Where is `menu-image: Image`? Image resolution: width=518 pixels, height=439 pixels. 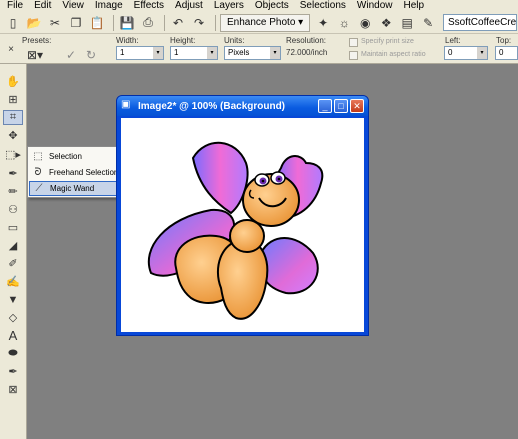 menu-image: Image is located at coordinates (109, 6).